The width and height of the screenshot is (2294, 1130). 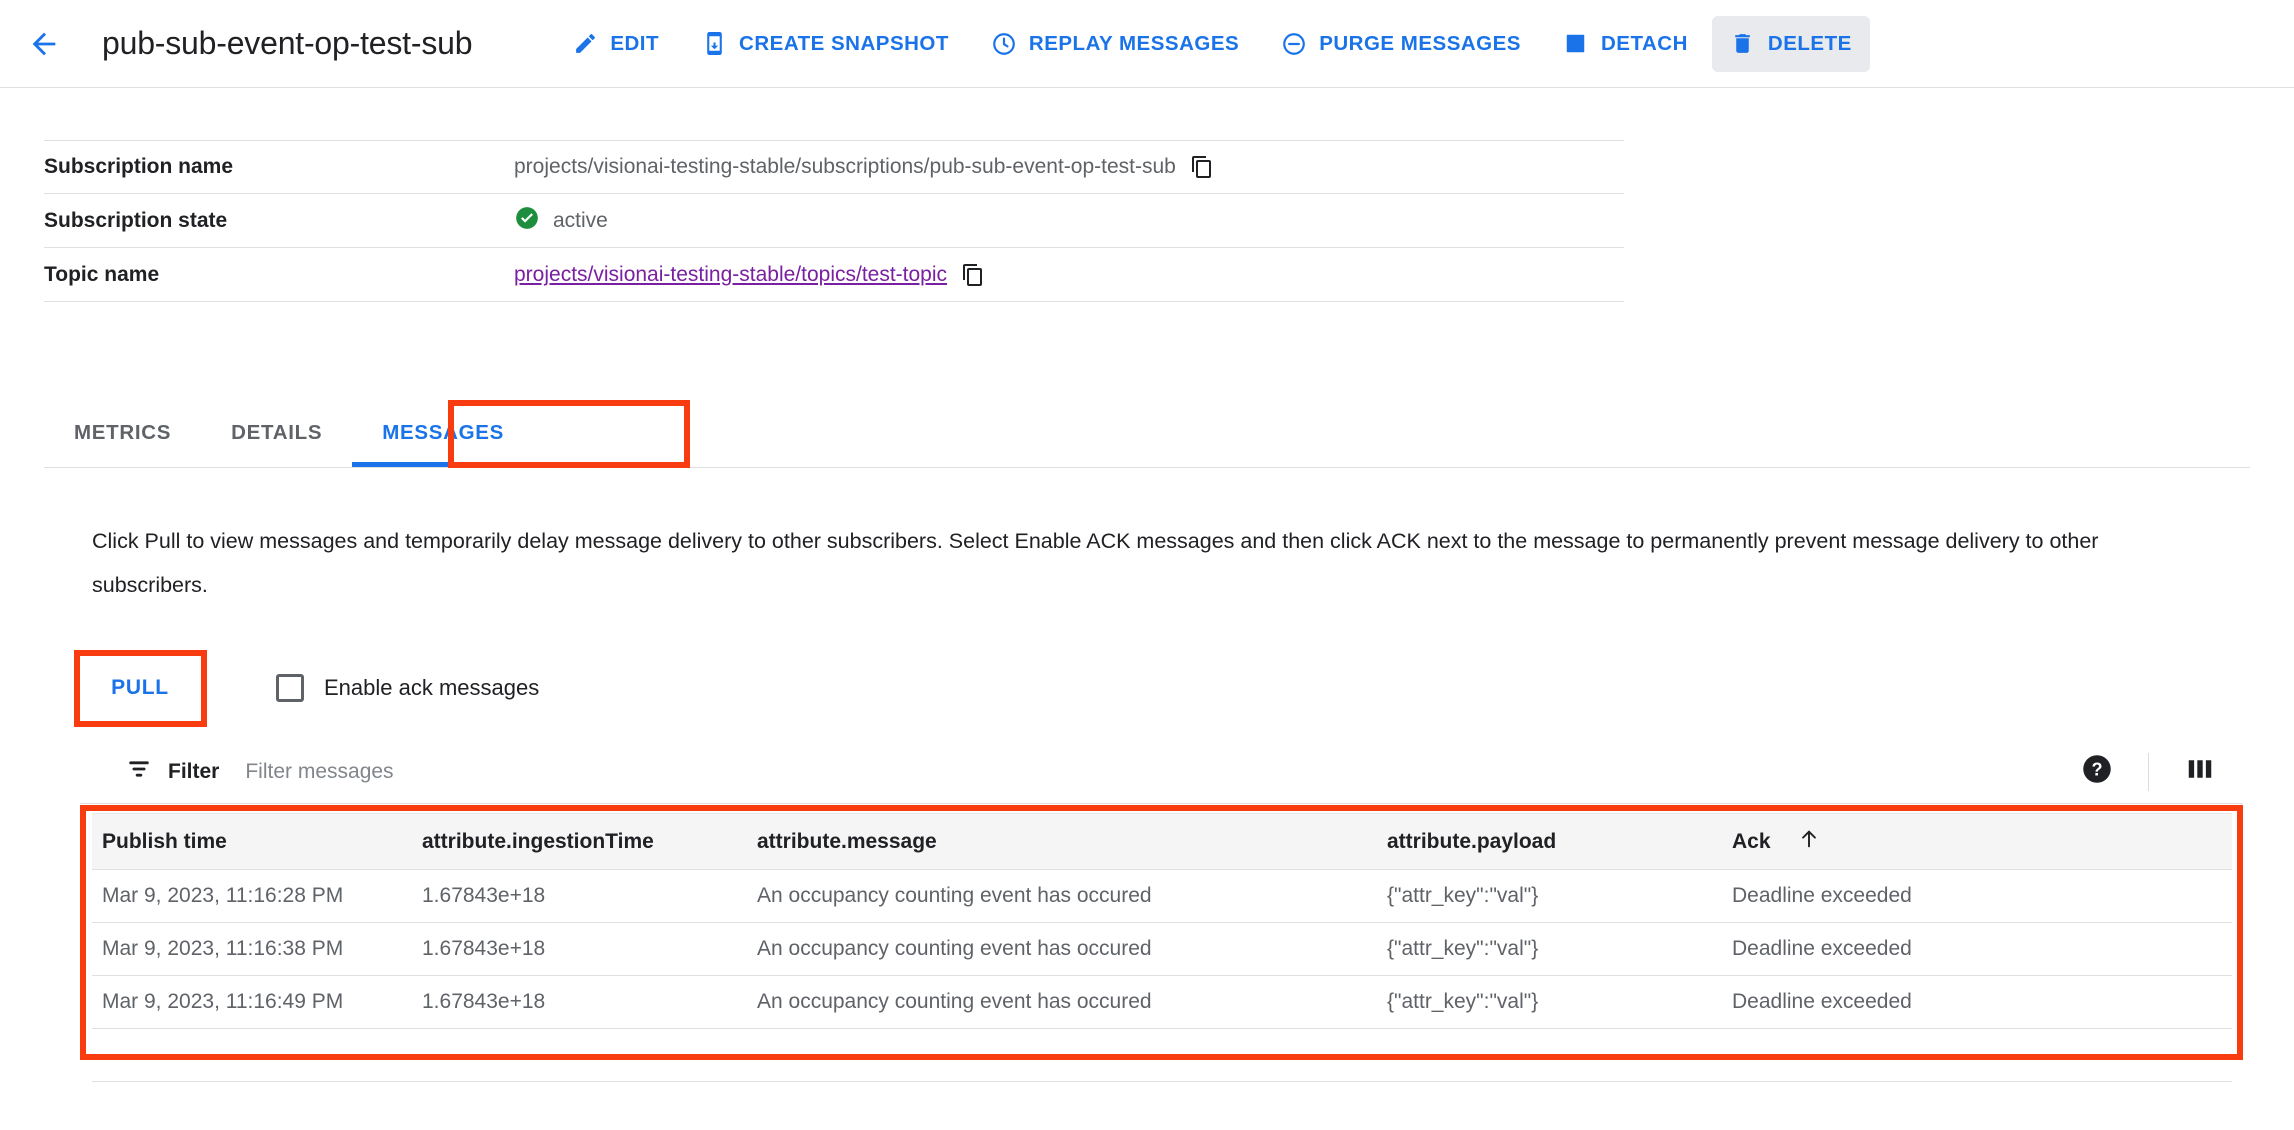 I want to click on column-header-payload: attribute.payload, so click(x=1559, y=842).